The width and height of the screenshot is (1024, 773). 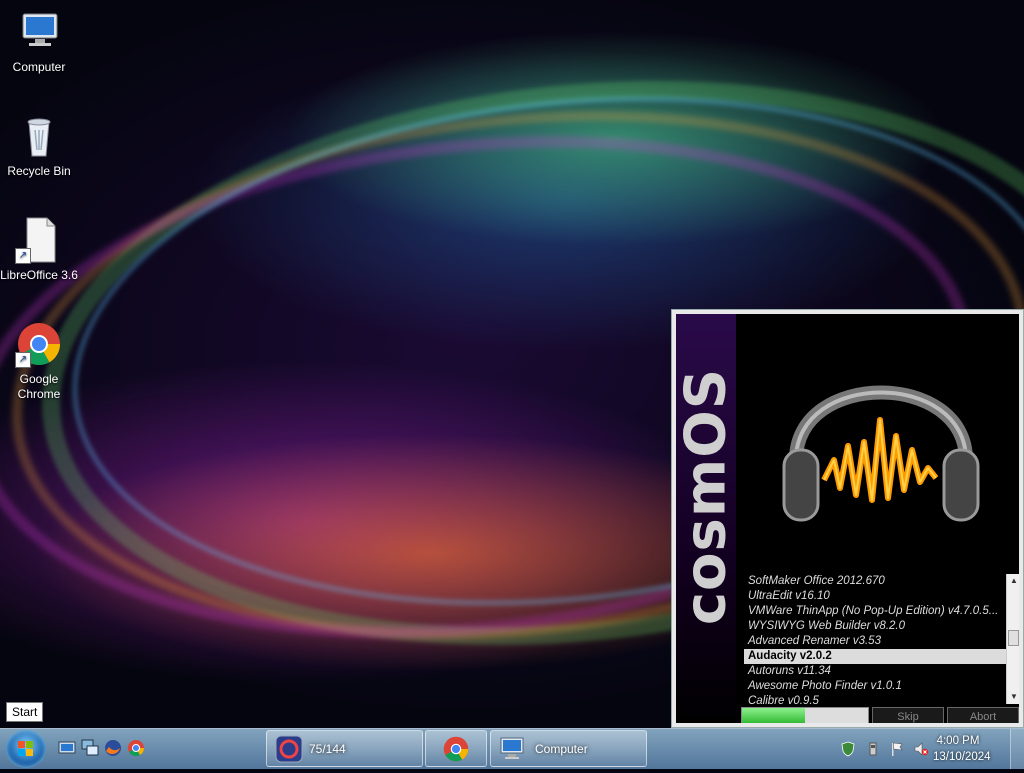 I want to click on desktop-icon-libreoffice: ↗ LibreOffice 3.6, so click(x=39, y=249).